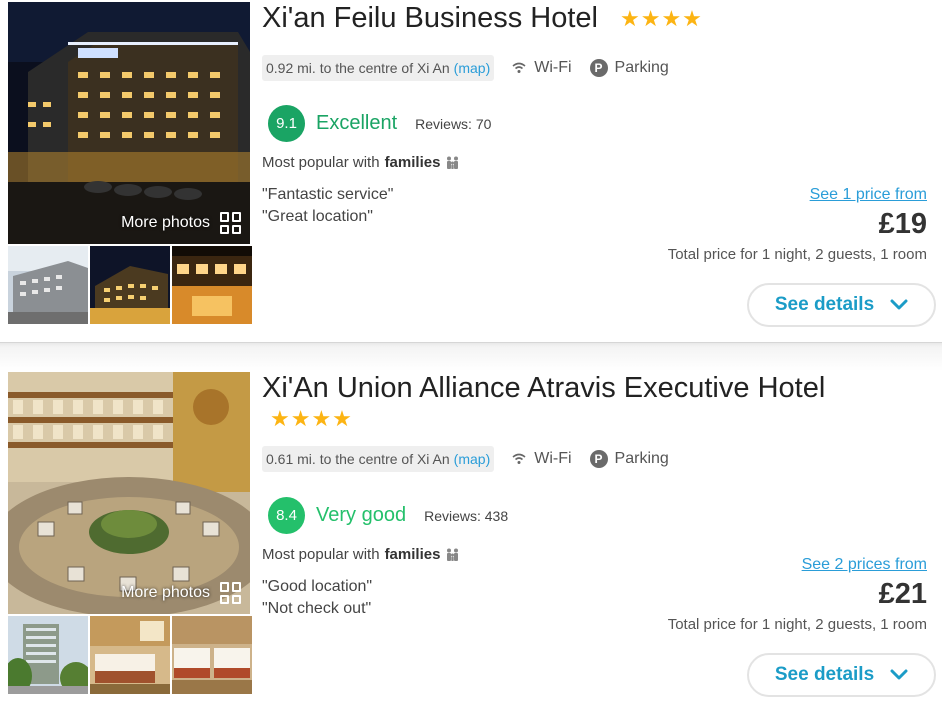 The height and width of the screenshot is (702, 942). What do you see at coordinates (357, 123) in the screenshot?
I see `rating-word: Excellent` at bounding box center [357, 123].